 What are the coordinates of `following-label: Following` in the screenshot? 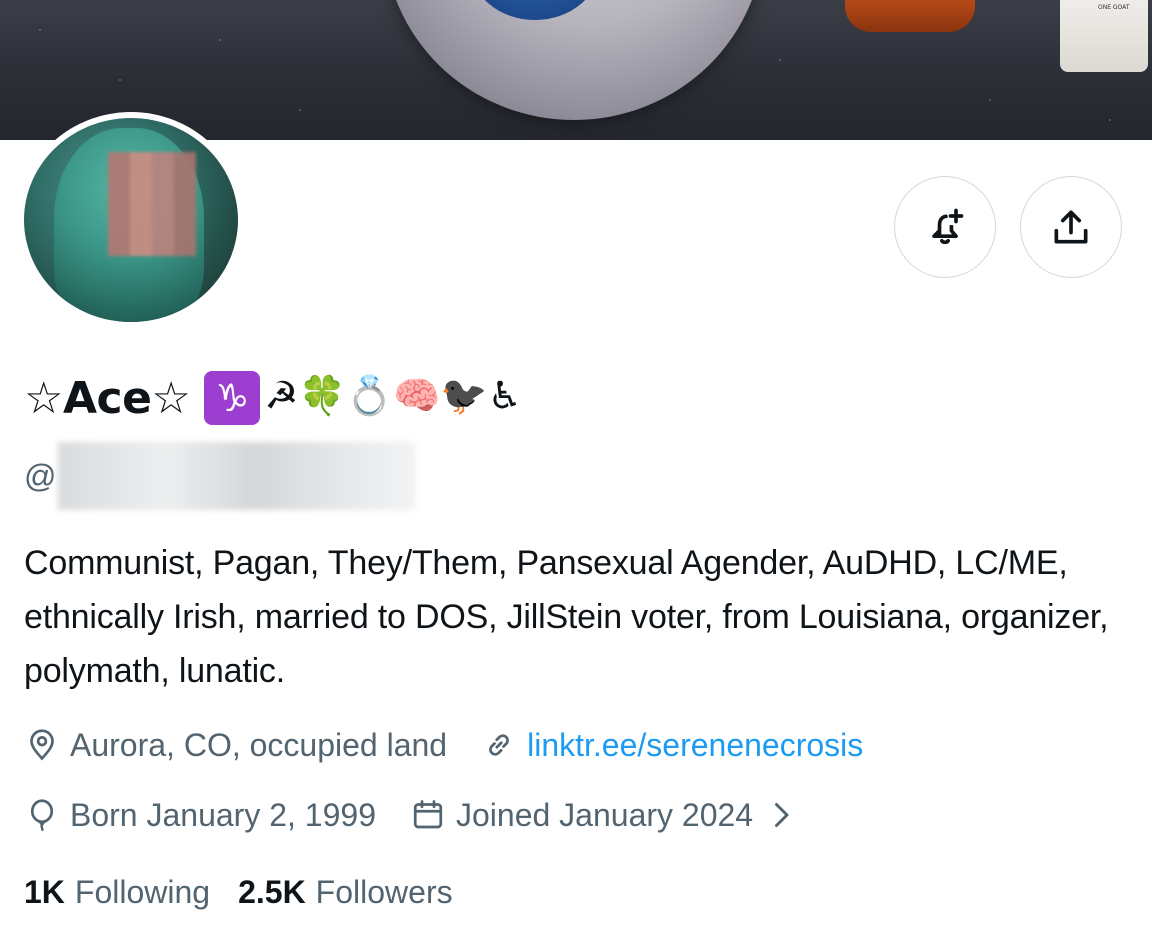 It's located at (142, 892).